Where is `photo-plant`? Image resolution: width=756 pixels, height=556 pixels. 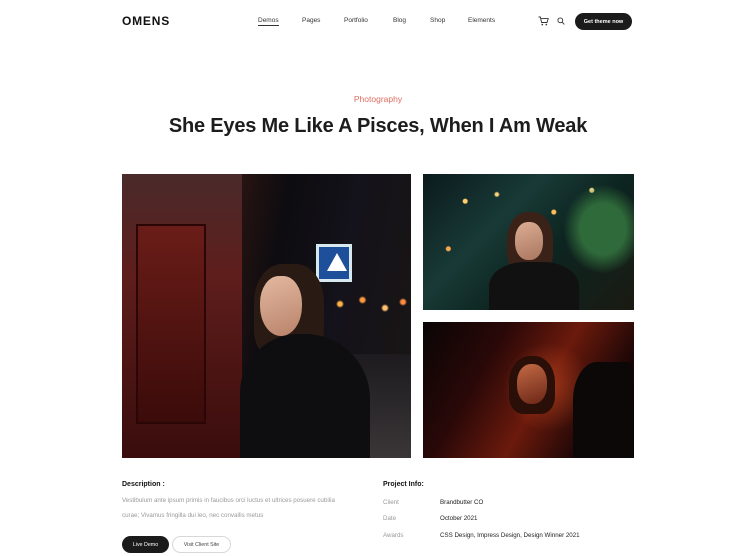
photo-plant is located at coordinates (598, 229).